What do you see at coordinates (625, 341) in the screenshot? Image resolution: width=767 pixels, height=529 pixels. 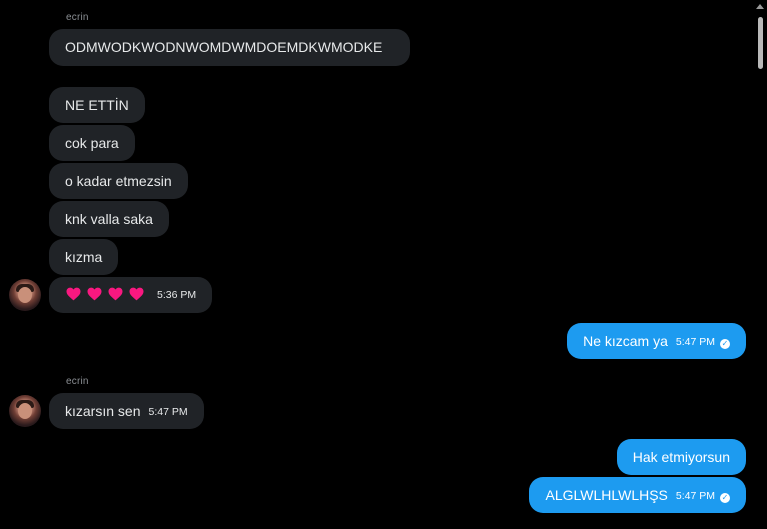 I see `message-text: Ne kızcam ya` at bounding box center [625, 341].